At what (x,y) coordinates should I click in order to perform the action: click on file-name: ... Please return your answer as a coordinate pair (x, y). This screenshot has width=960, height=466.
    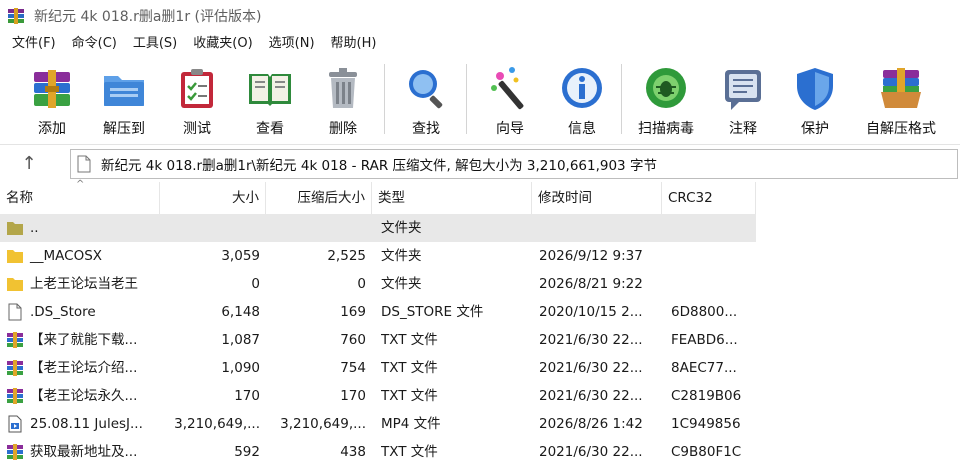
    Looking at the image, I should click on (34, 228).